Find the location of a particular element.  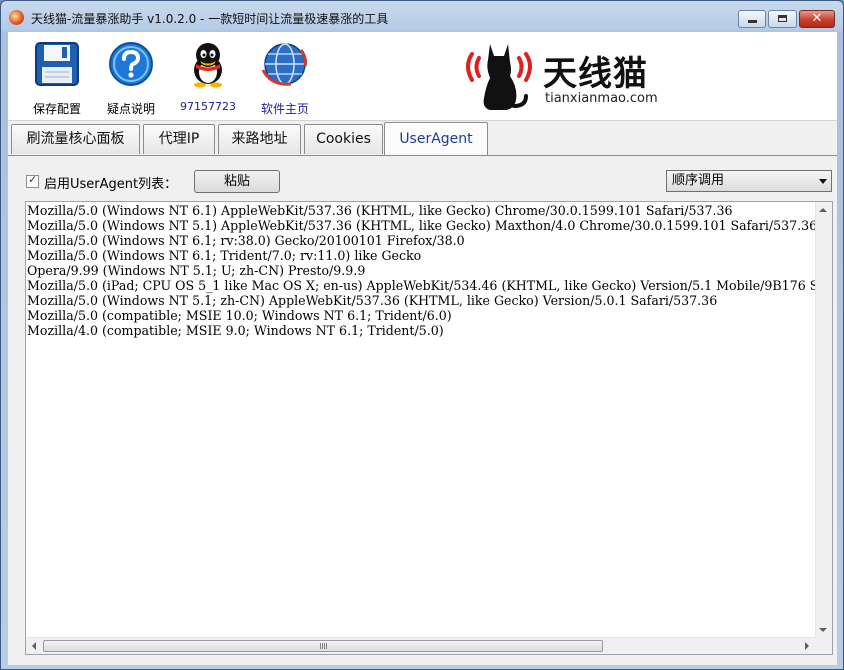

globe-icon is located at coordinates (284, 64).